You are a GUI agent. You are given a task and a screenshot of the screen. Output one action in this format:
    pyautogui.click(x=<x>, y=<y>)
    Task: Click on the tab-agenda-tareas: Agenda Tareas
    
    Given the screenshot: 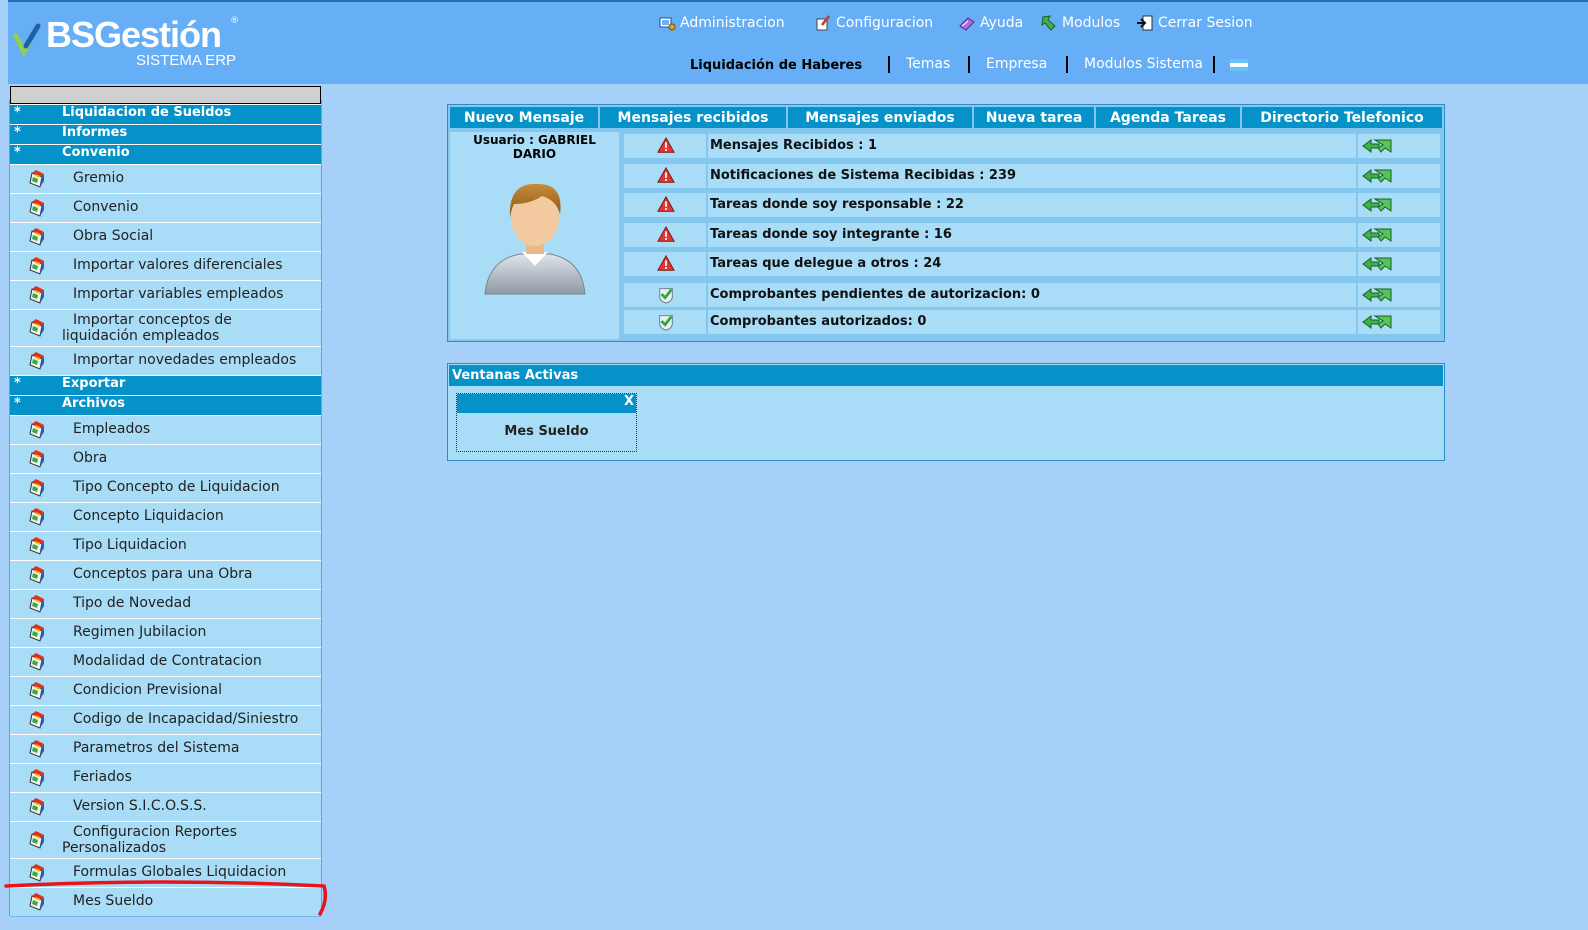 What is the action you would take?
    pyautogui.click(x=1168, y=117)
    